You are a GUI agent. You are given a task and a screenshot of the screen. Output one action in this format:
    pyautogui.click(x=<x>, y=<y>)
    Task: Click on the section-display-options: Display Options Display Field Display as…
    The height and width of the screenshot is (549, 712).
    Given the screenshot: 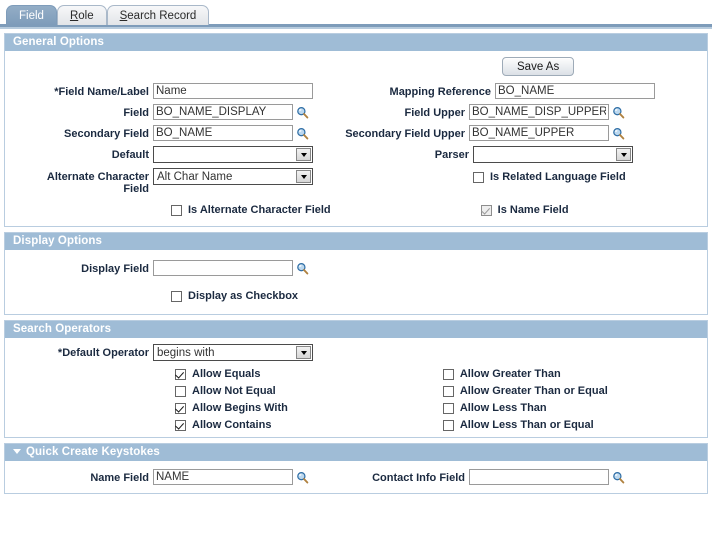 What is the action you would take?
    pyautogui.click(x=356, y=273)
    